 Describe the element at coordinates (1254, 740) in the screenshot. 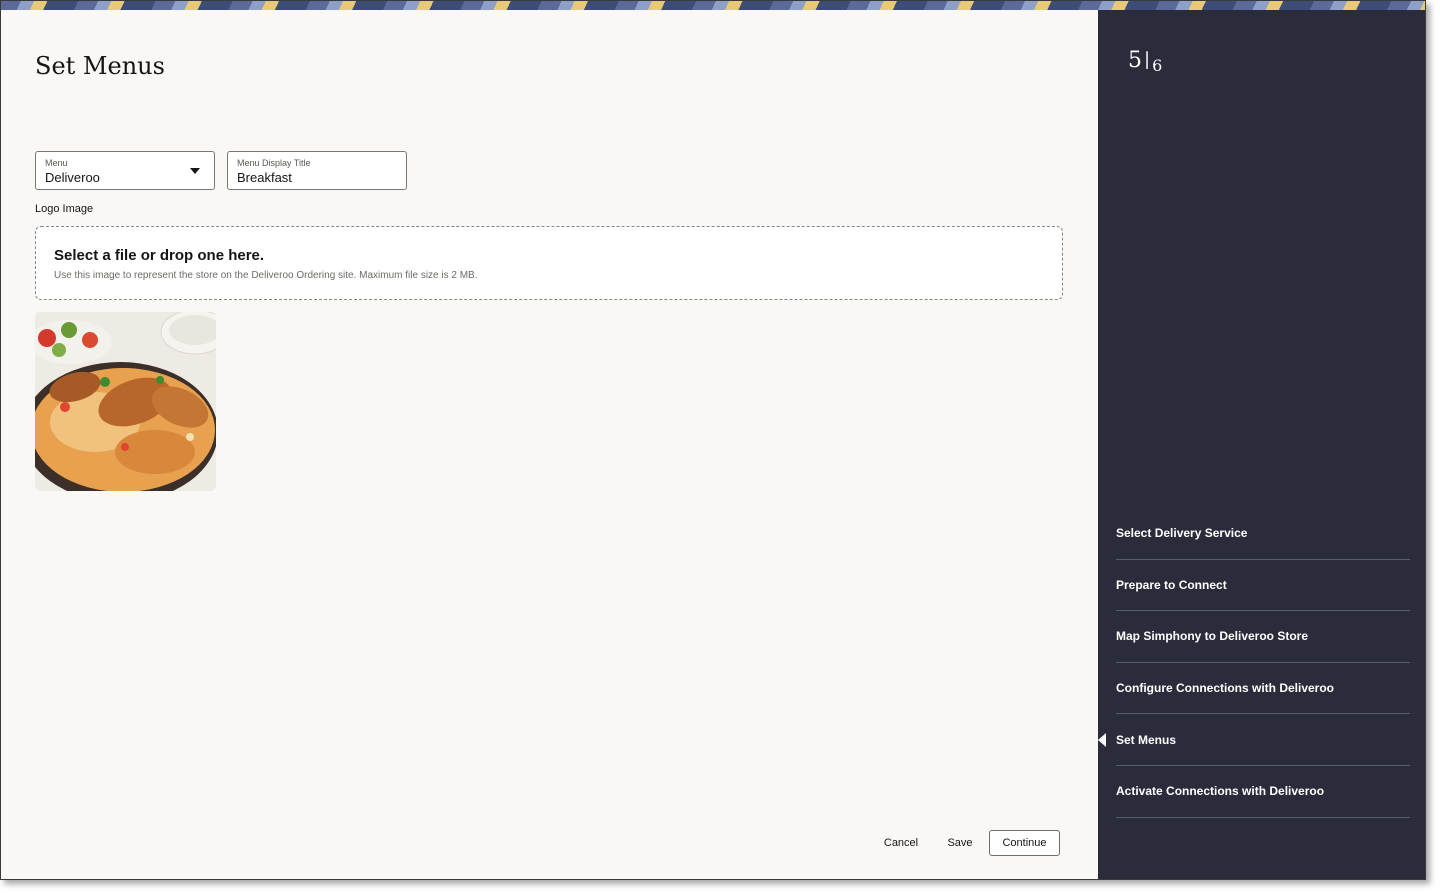

I see `wizard-step-set-menus: Set Menus` at that location.